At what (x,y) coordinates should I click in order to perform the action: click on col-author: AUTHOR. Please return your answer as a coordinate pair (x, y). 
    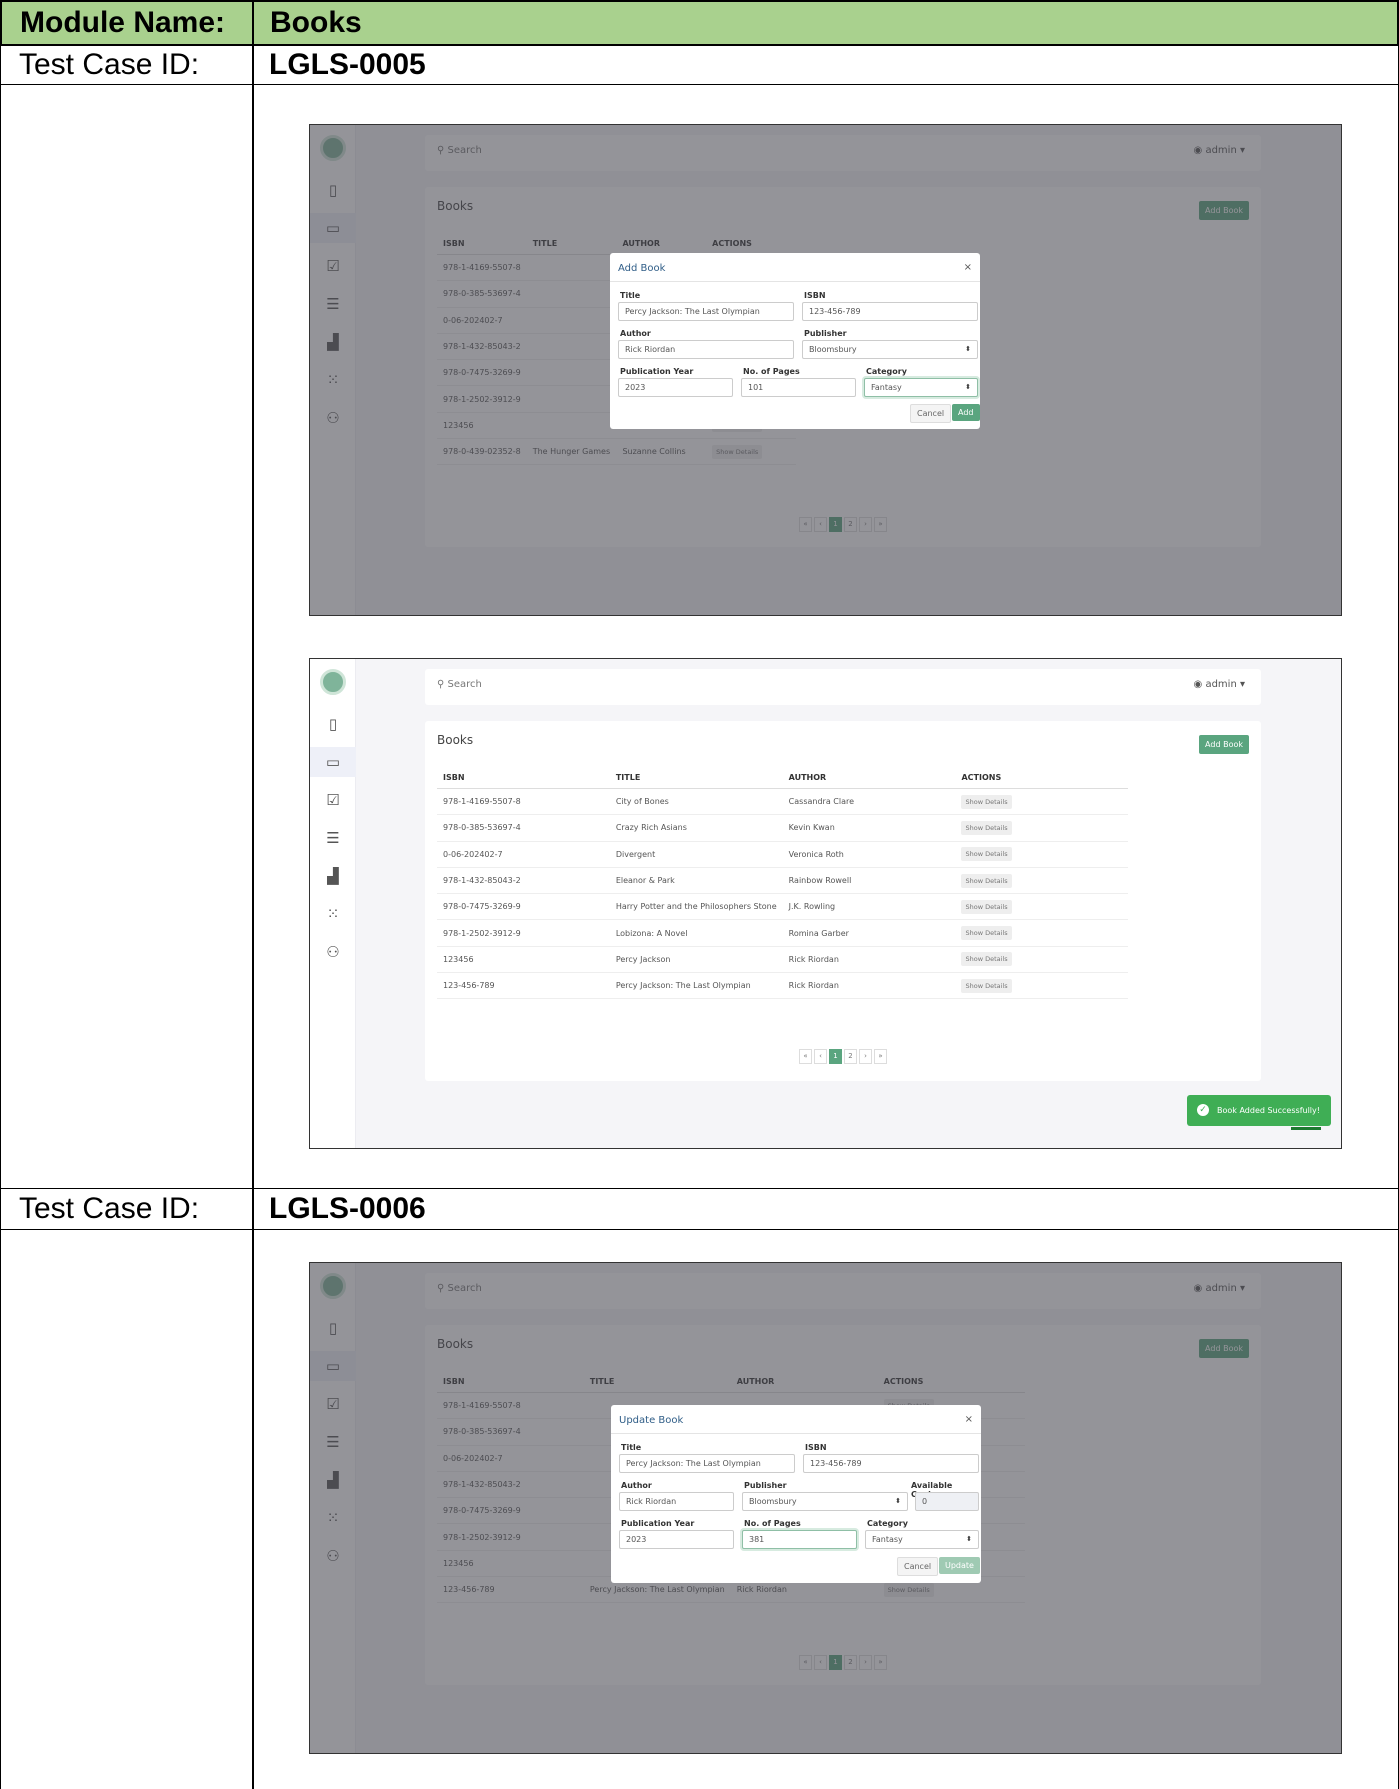
    Looking at the image, I should click on (869, 778).